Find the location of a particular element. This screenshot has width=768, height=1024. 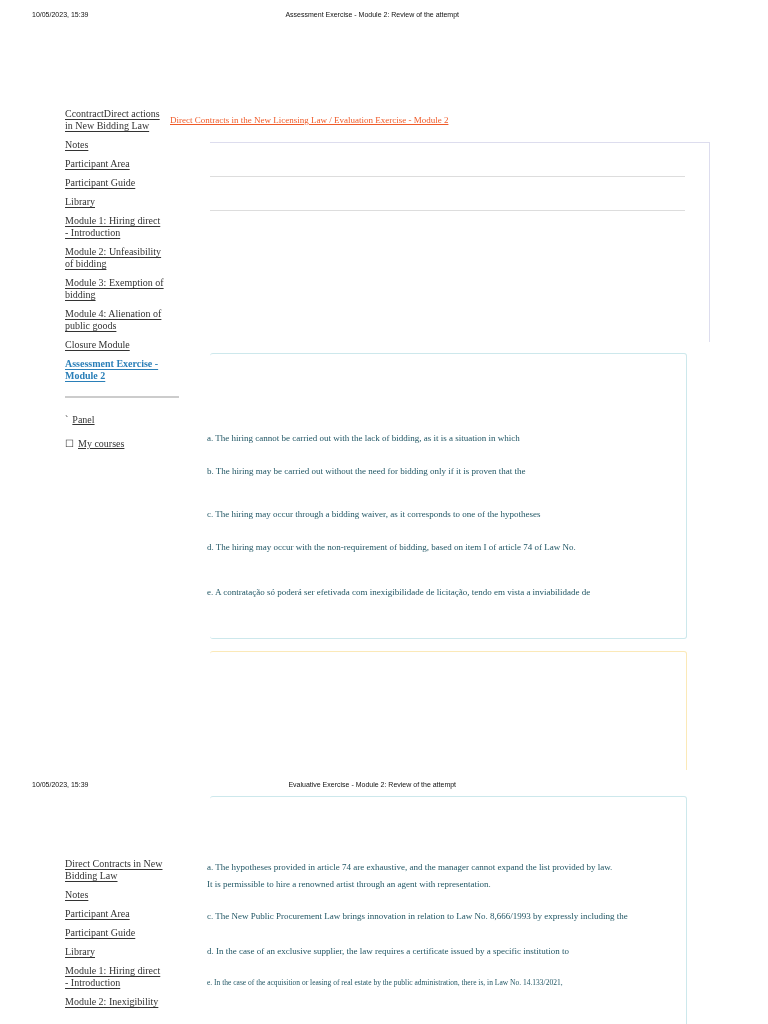

sidebar-link: CcontractDirect actions in New Bidding Law is located at coordinates (117, 120).